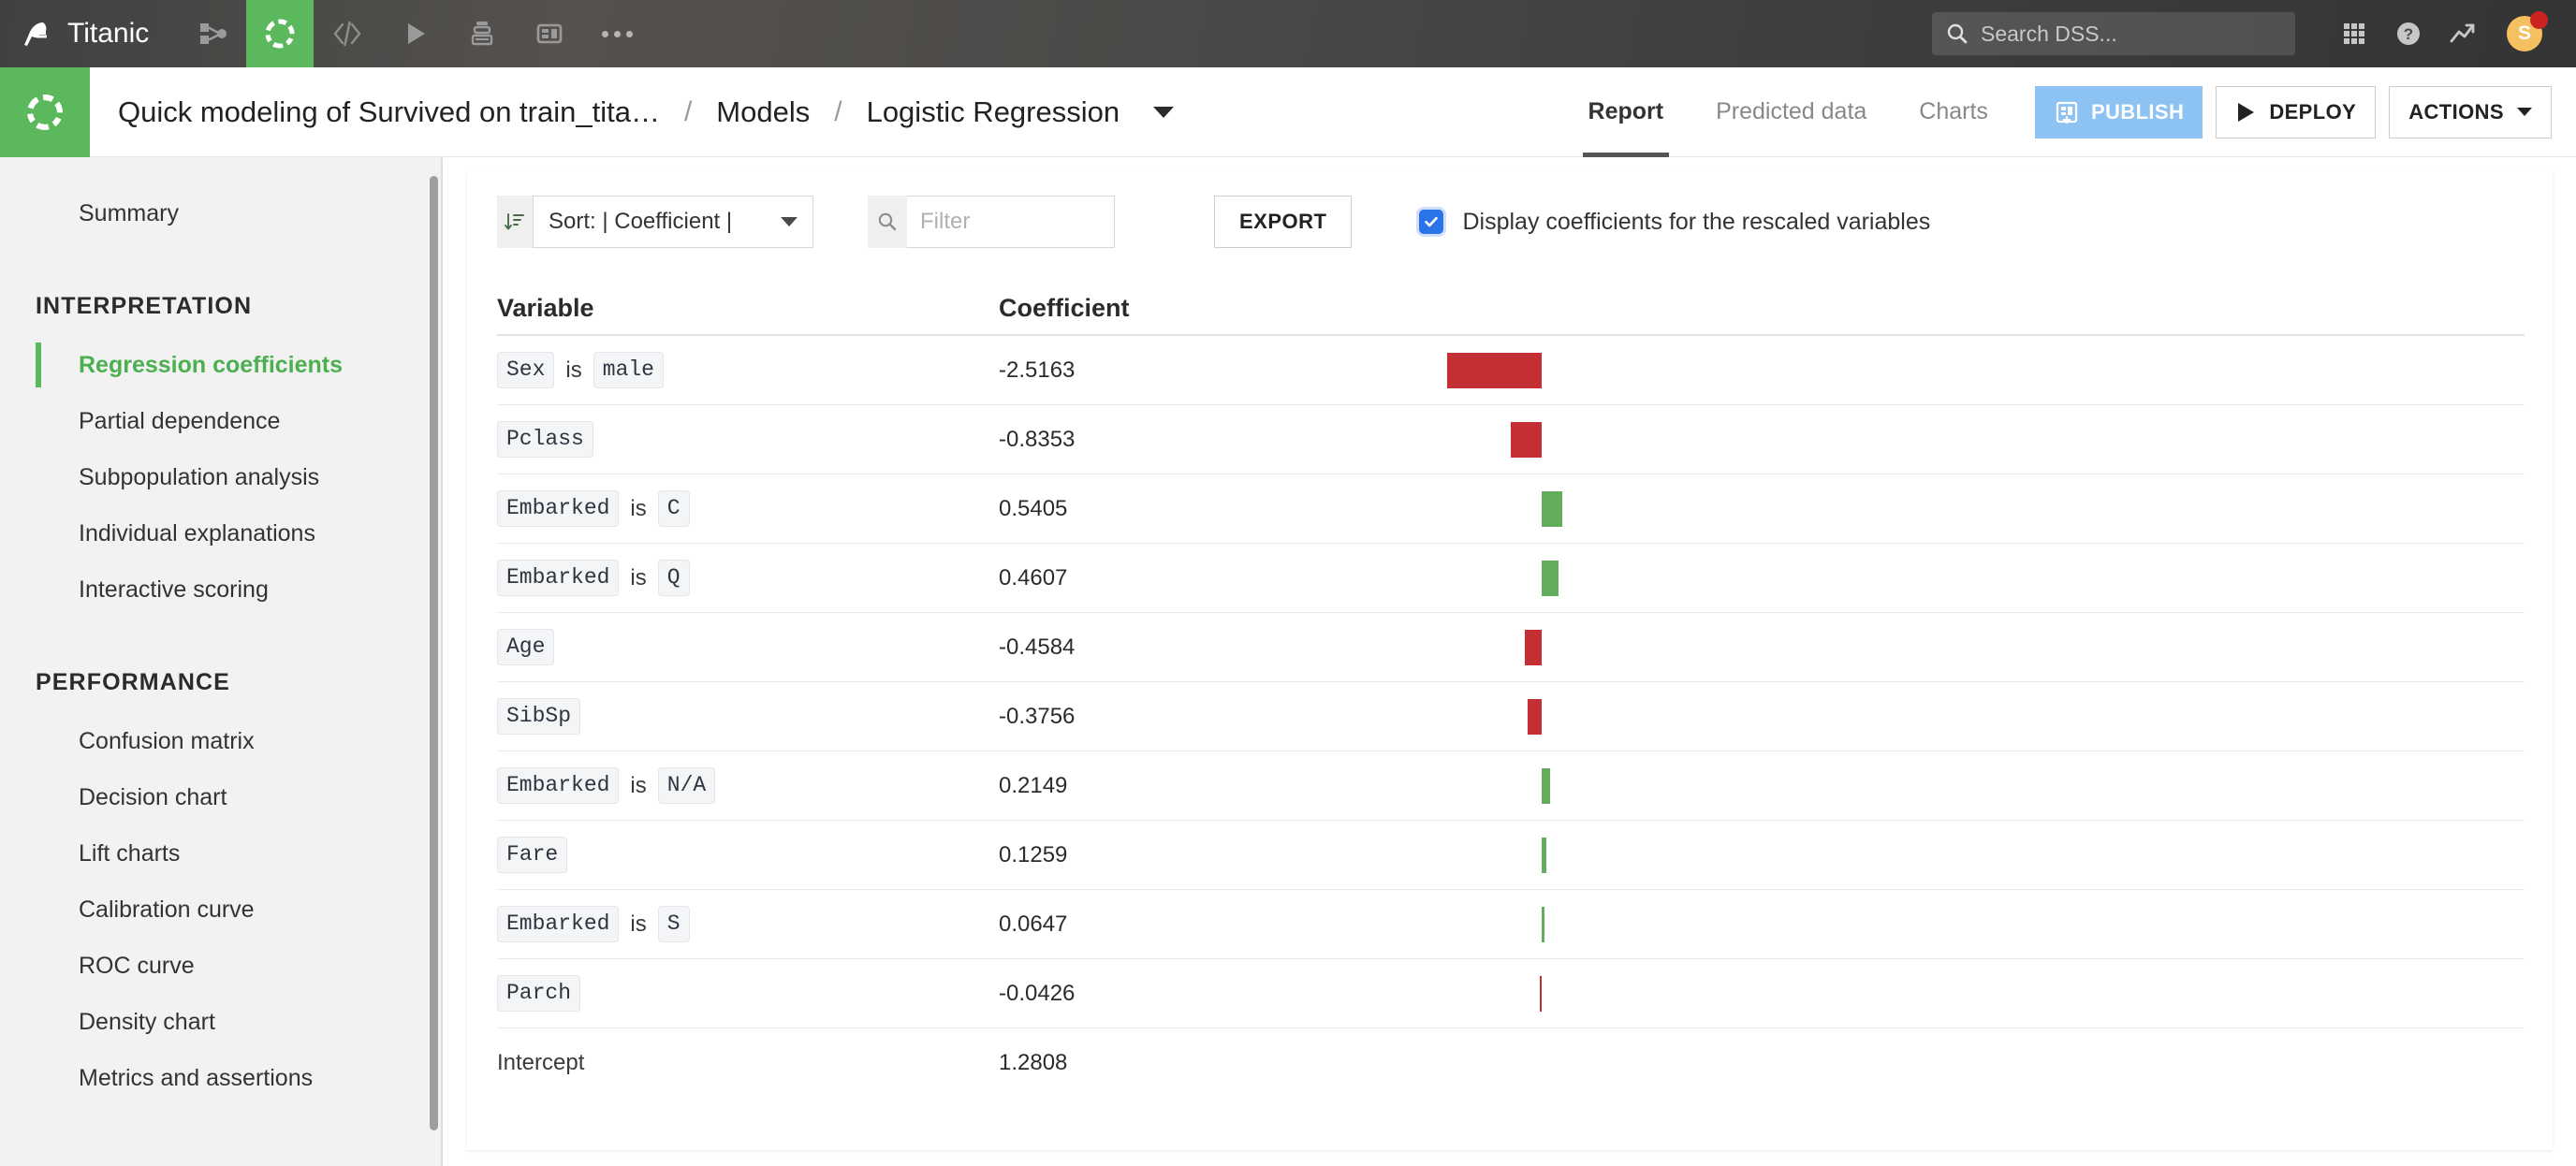 The image size is (2576, 1166). I want to click on table-row: SibSp -0.3756, so click(1511, 717).